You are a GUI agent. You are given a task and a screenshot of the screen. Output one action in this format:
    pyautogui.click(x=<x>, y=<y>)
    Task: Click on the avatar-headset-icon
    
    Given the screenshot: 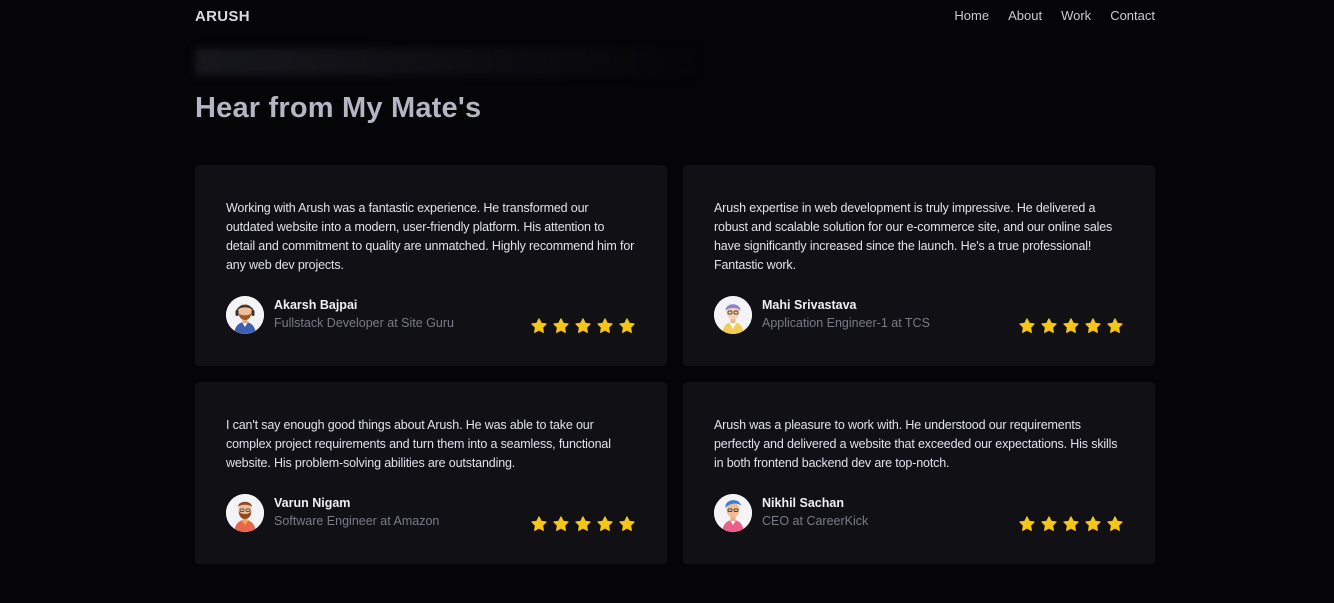 What is the action you would take?
    pyautogui.click(x=245, y=315)
    